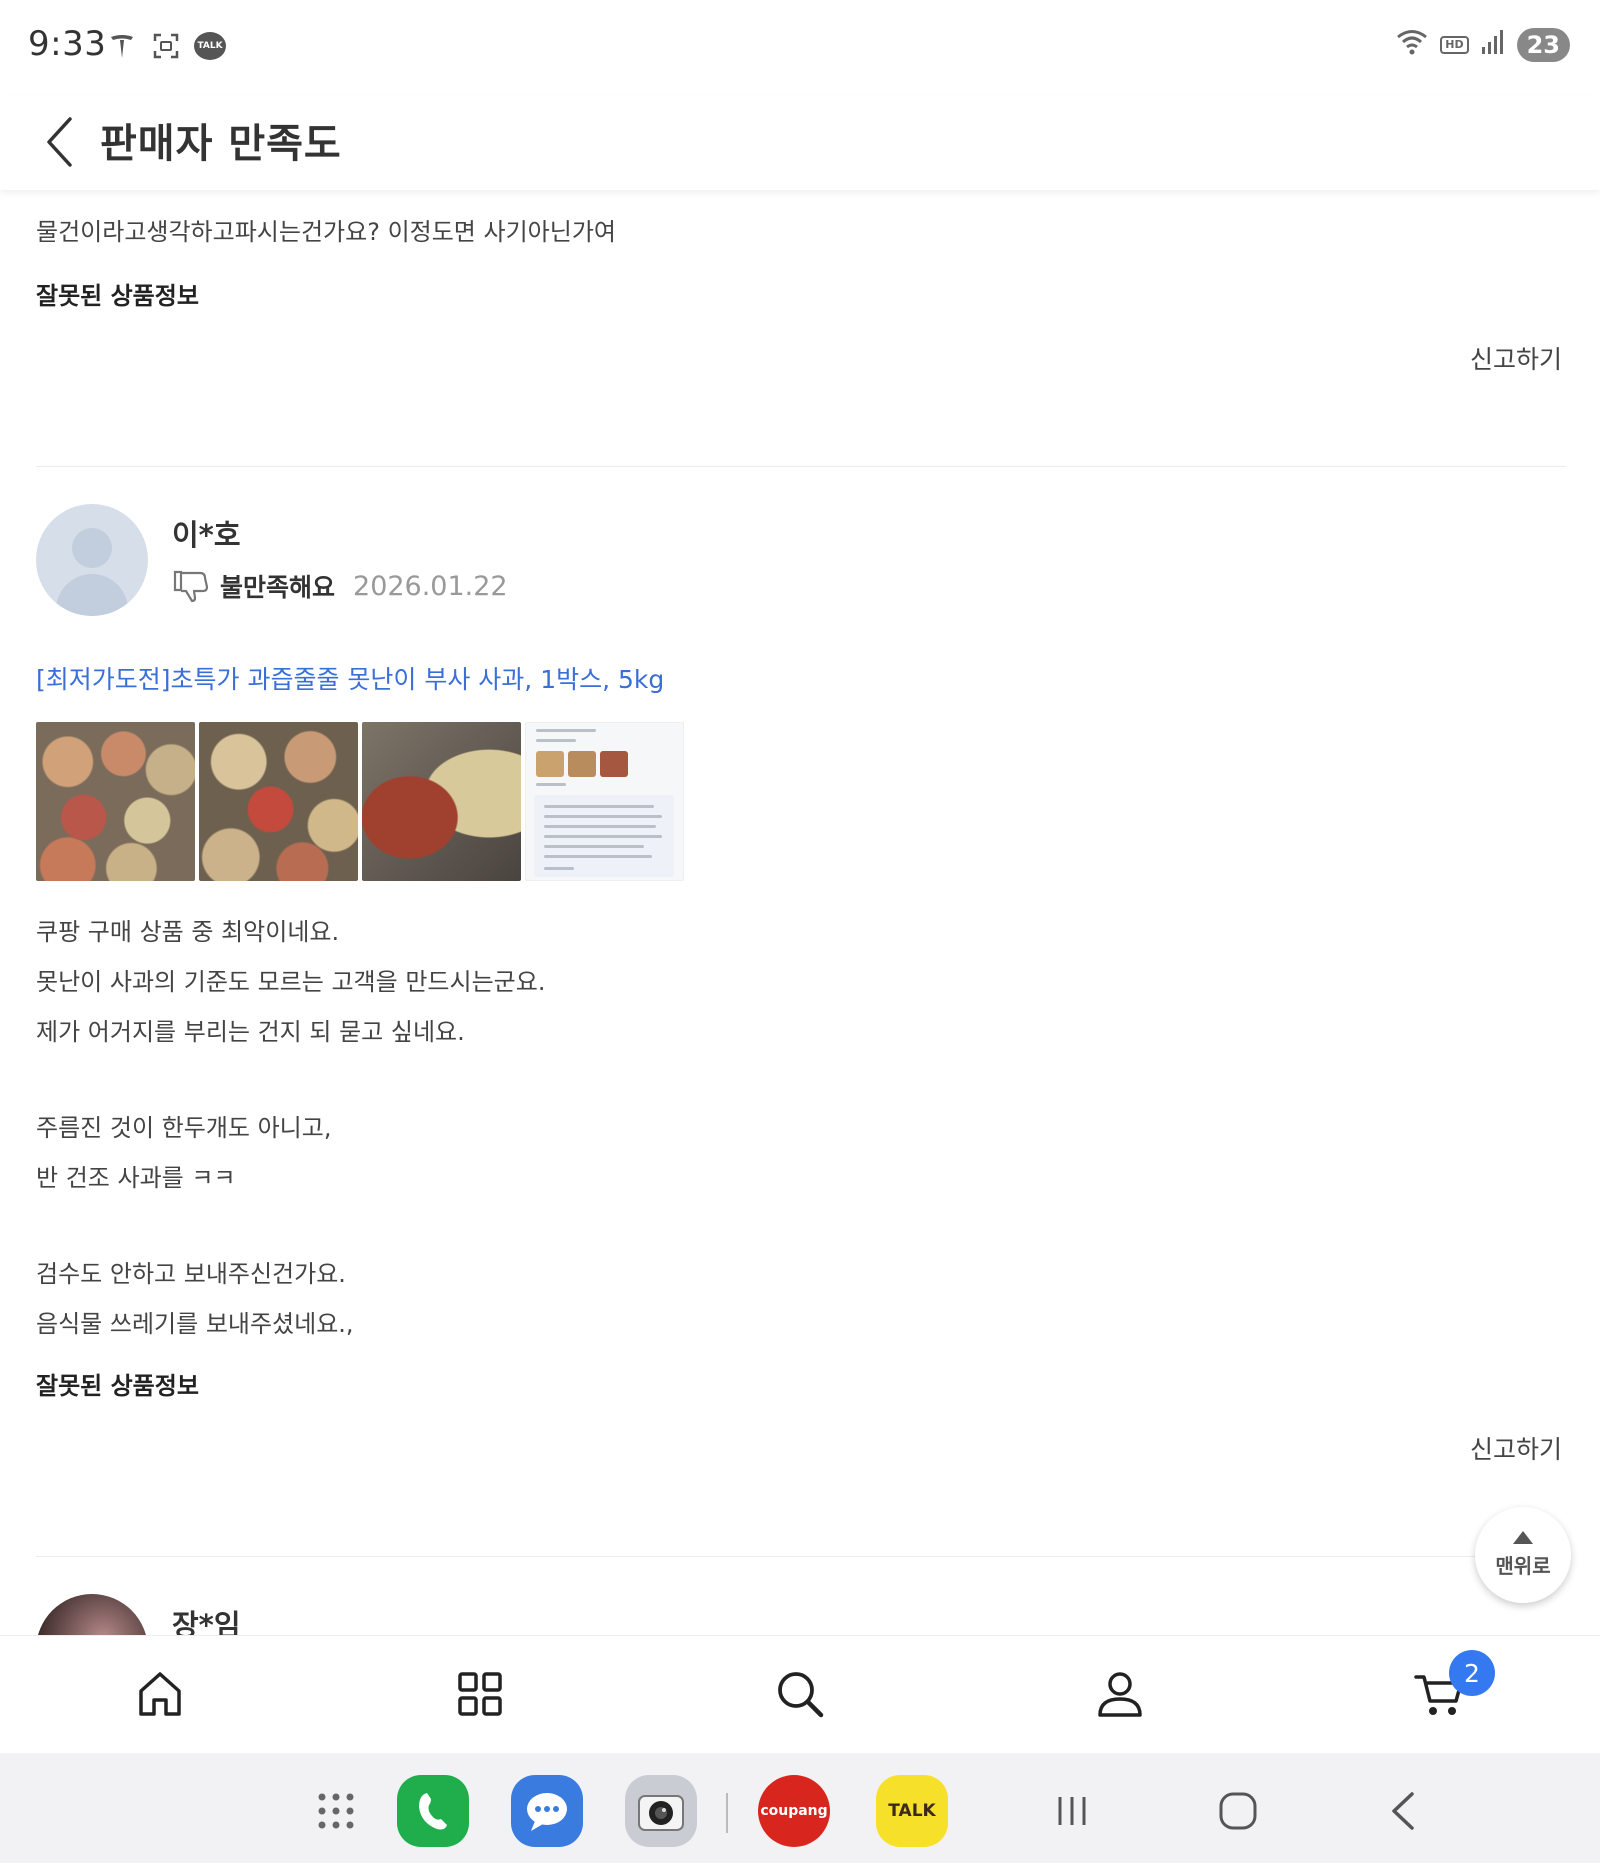 This screenshot has height=1863, width=1600. I want to click on home-button, so click(1238, 1811).